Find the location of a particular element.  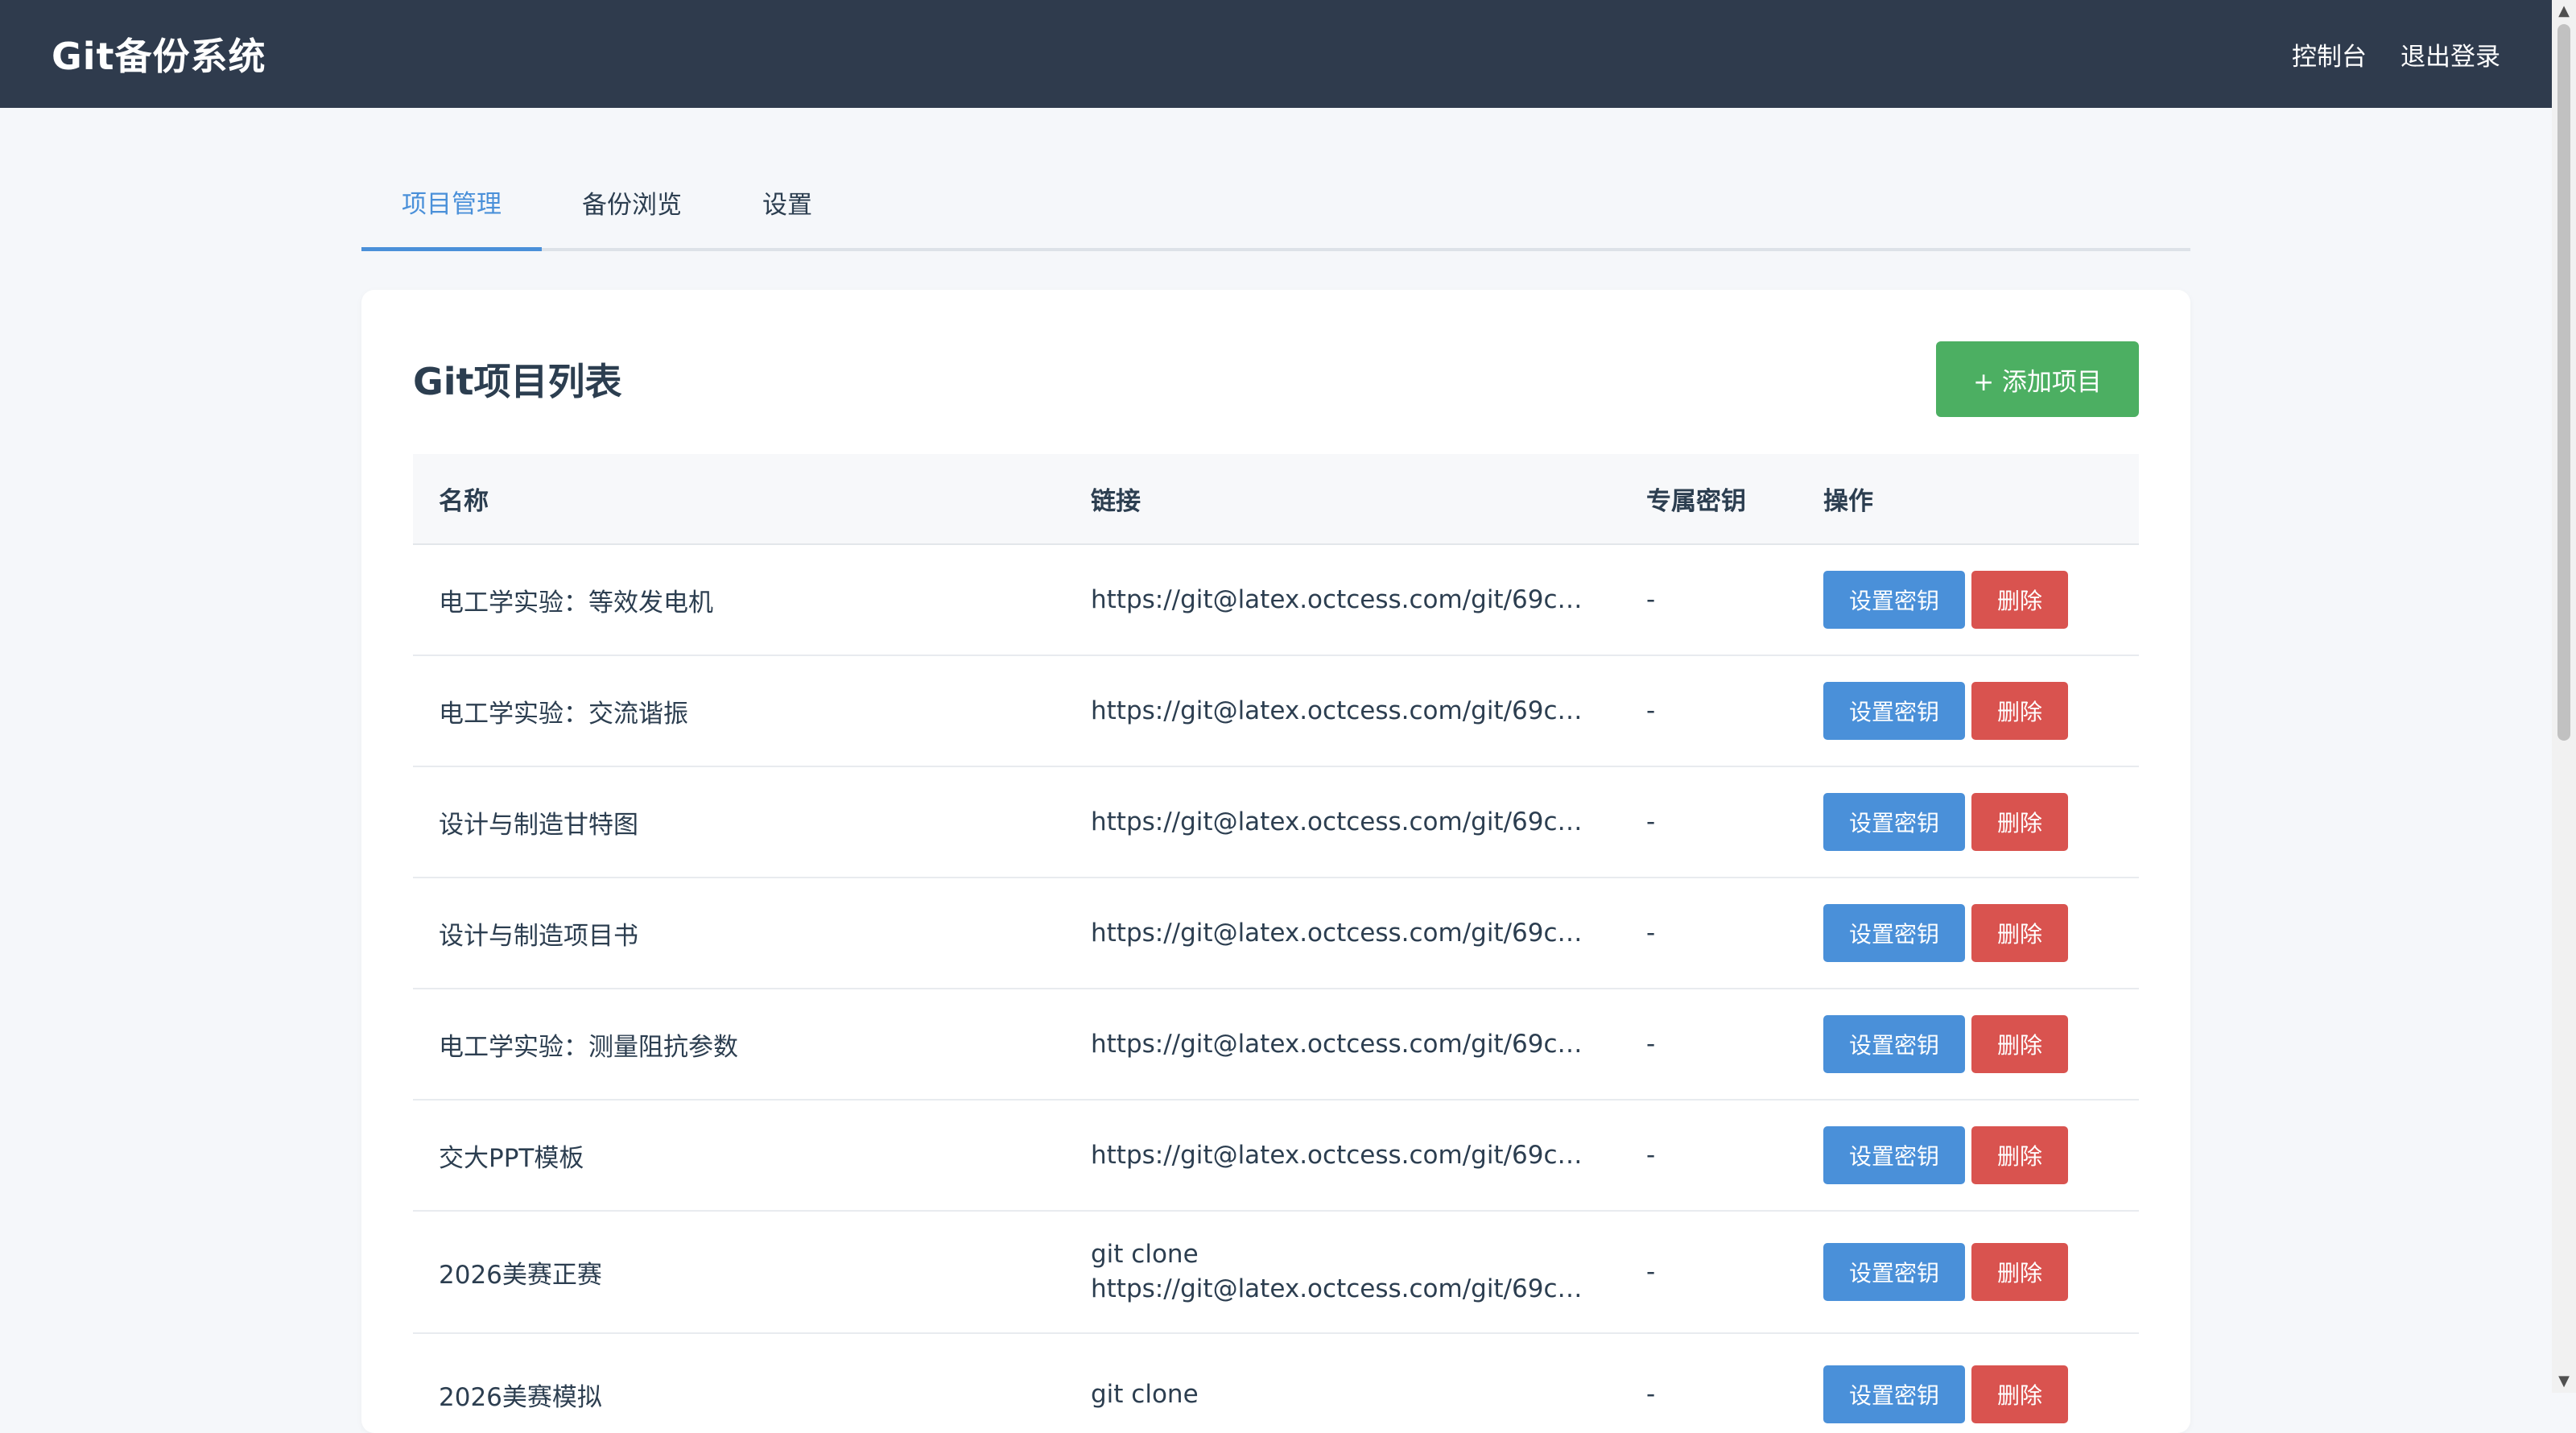

project-name: 电工学实验：交流谐振 is located at coordinates (739, 711).